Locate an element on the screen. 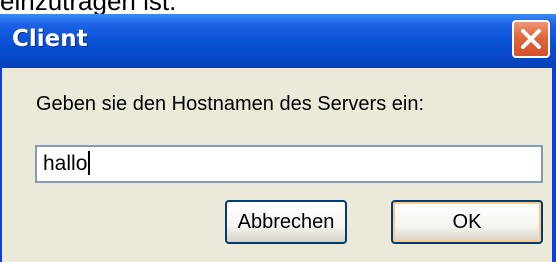 Image resolution: width=556 pixels, height=262 pixels. hostname-input-value: hallo is located at coordinates (65, 163).